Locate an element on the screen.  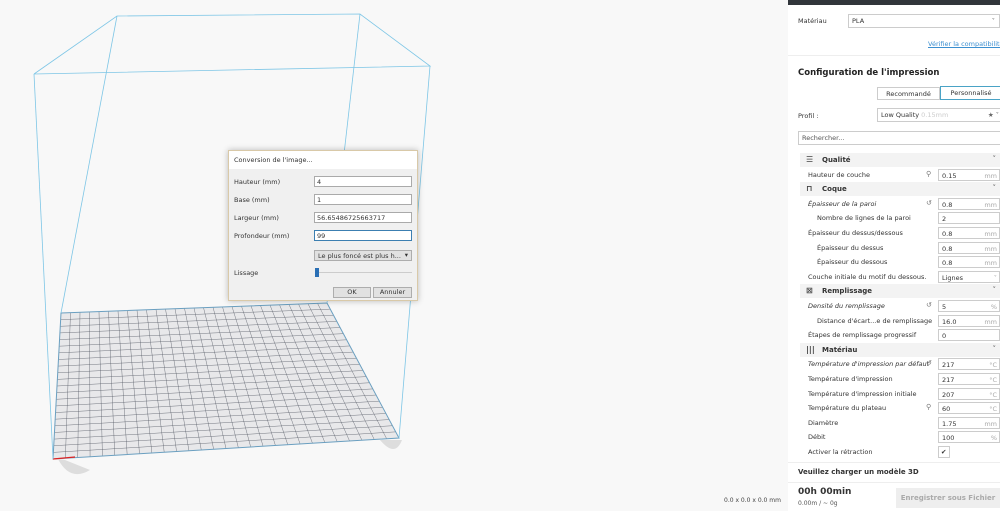
category-label: Matériau is located at coordinates (840, 349).